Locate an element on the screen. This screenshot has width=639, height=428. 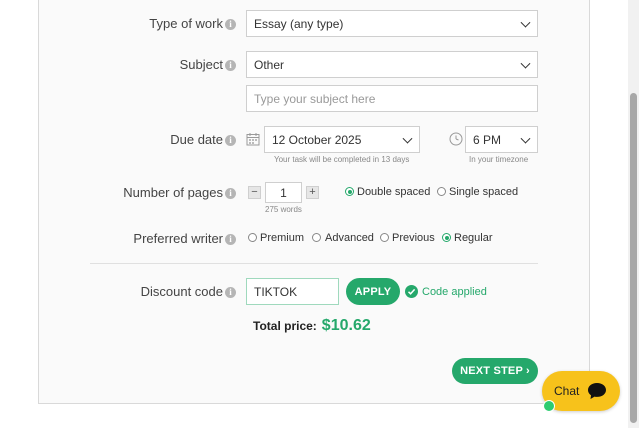
writer-premium-label: Premium is located at coordinates (282, 238).